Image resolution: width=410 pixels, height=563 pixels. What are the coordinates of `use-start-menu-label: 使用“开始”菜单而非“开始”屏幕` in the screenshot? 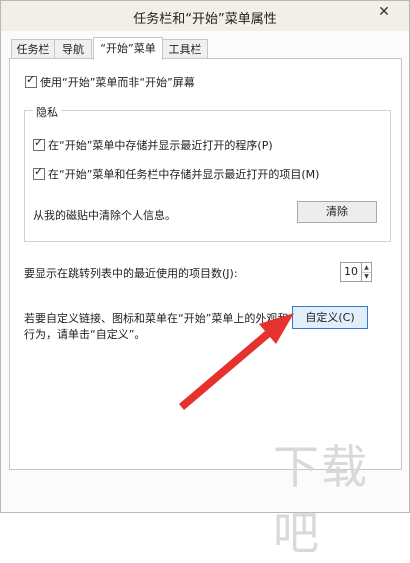 It's located at (117, 82).